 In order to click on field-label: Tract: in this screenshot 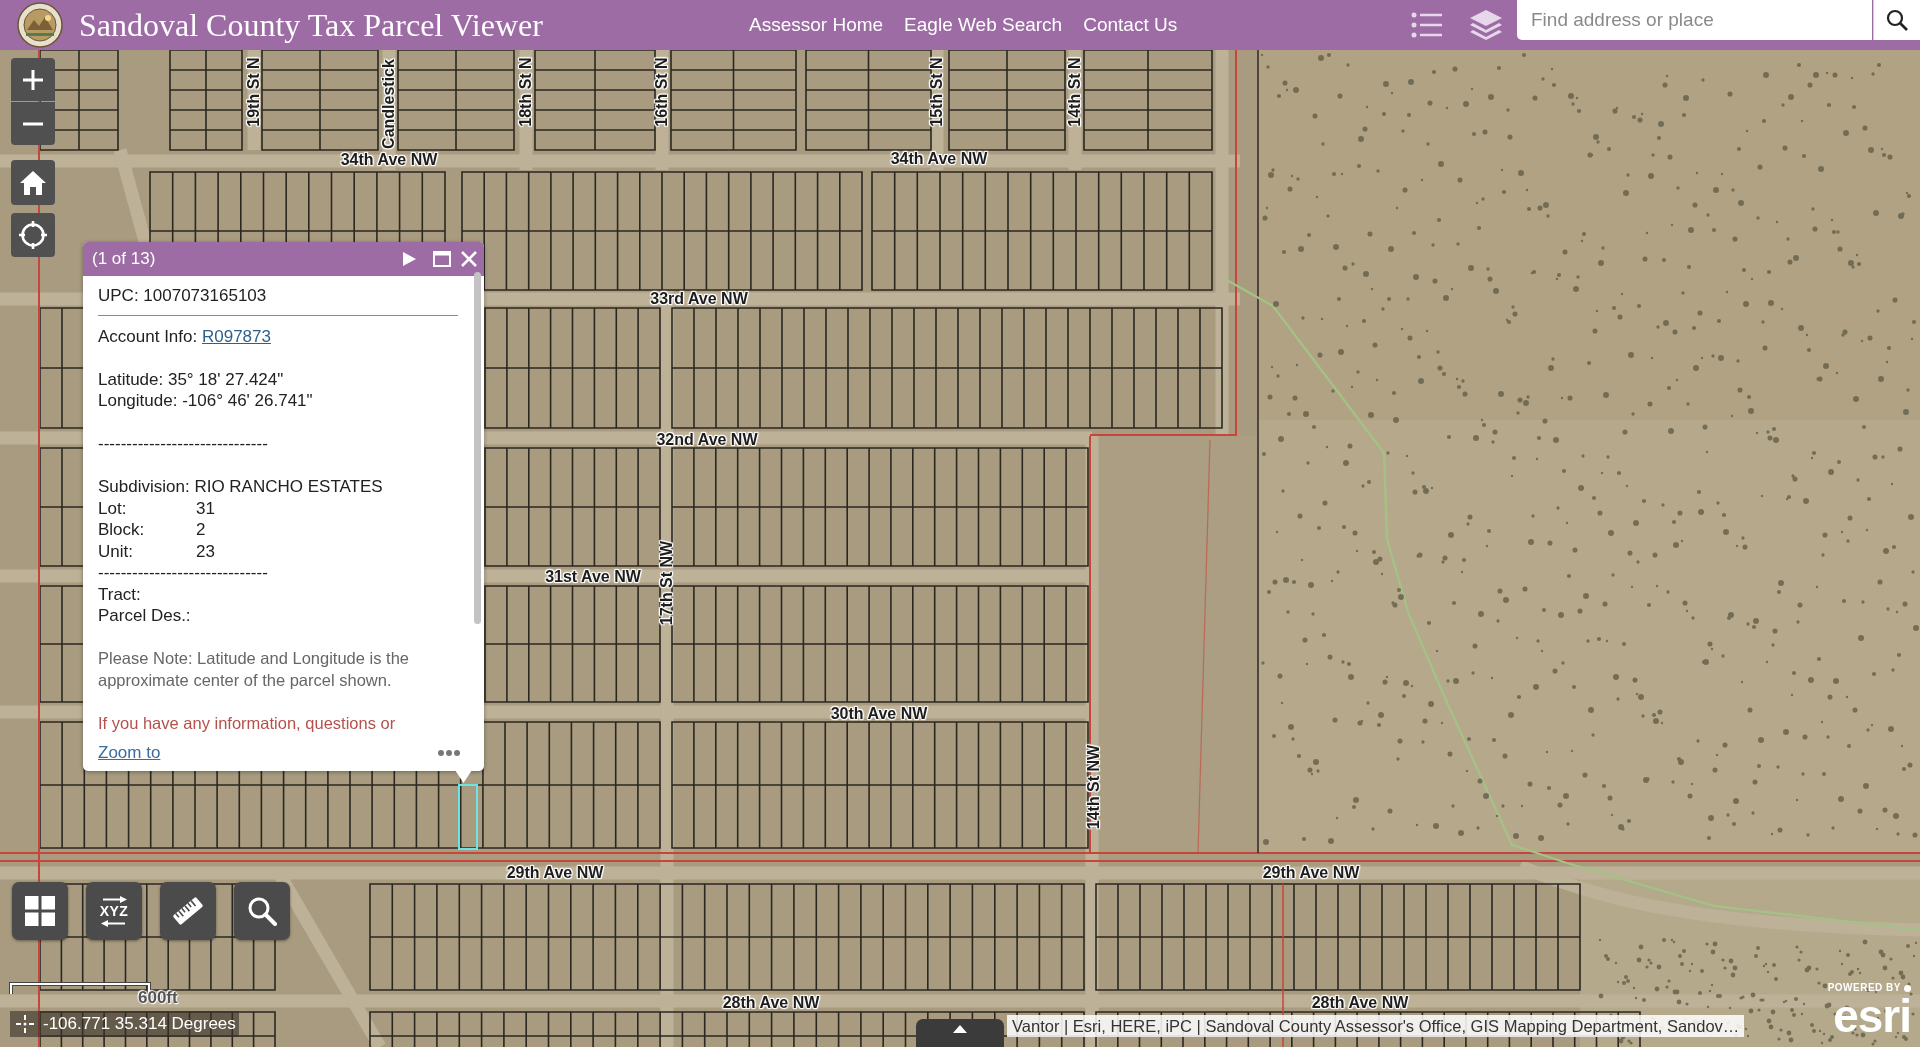, I will do `click(119, 594)`.